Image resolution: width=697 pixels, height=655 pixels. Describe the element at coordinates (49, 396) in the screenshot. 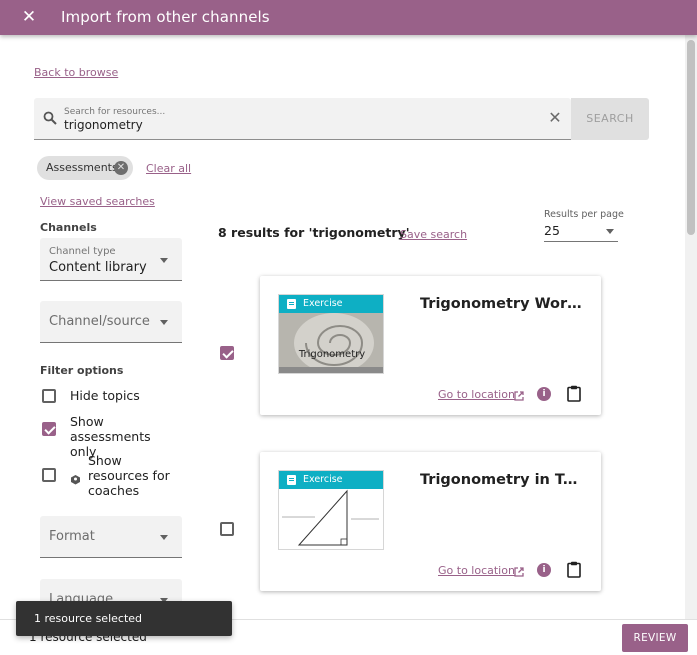

I see `hide-topics-checkbox` at that location.